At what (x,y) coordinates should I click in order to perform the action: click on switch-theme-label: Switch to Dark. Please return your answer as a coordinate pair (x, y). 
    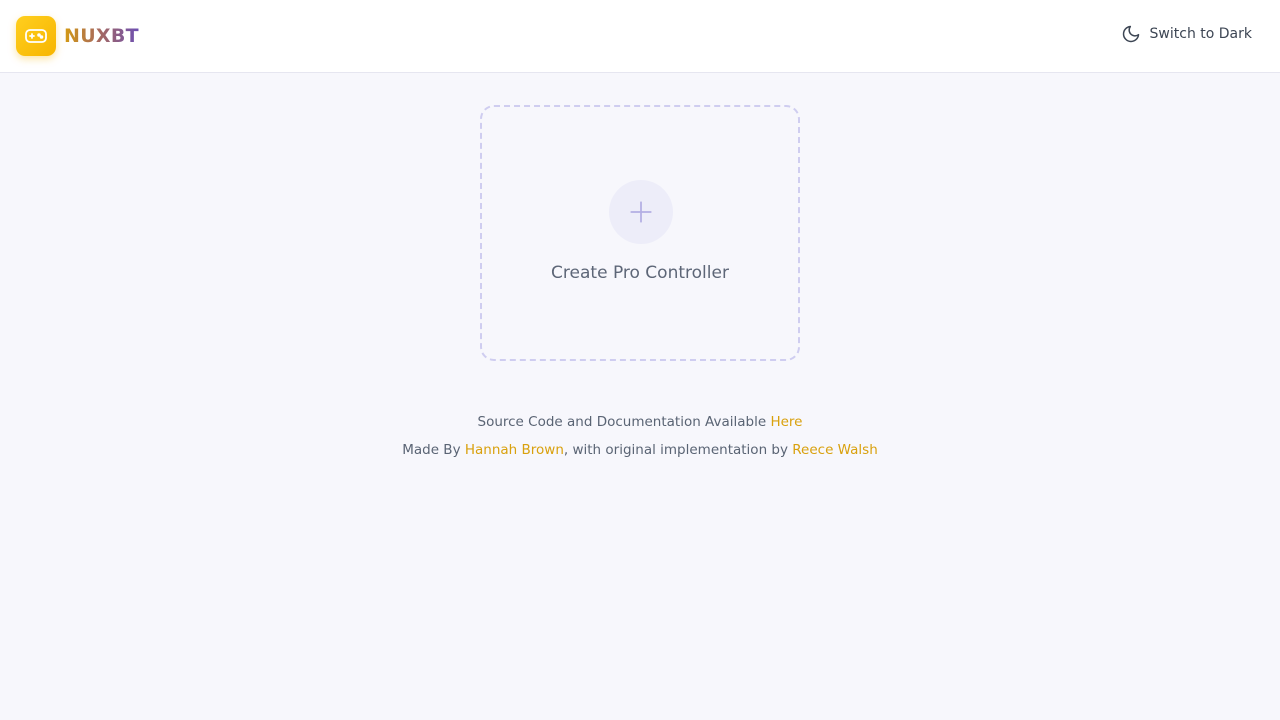
    Looking at the image, I should click on (1200, 34).